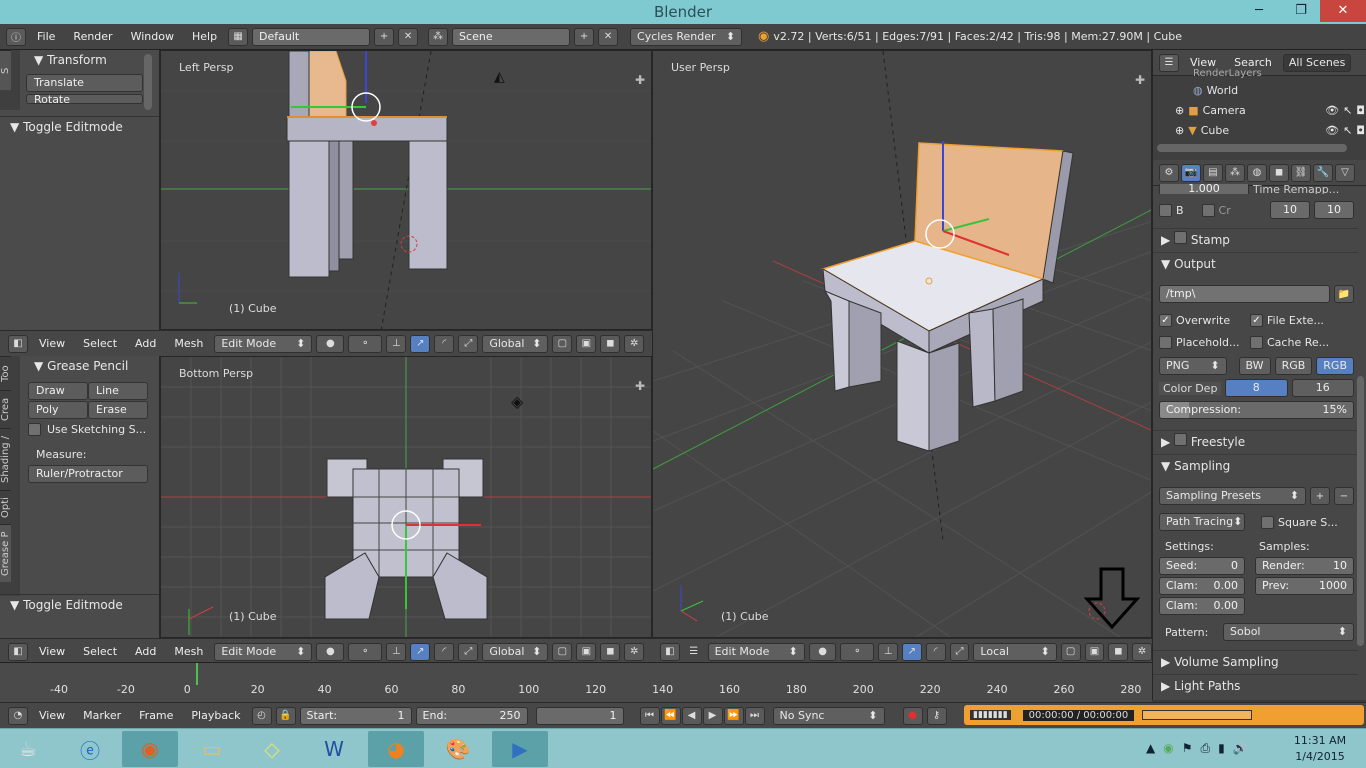 Image resolution: width=1366 pixels, height=768 pixels. What do you see at coordinates (670, 651) in the screenshot?
I see `view3d-editor-icon: ◧` at bounding box center [670, 651].